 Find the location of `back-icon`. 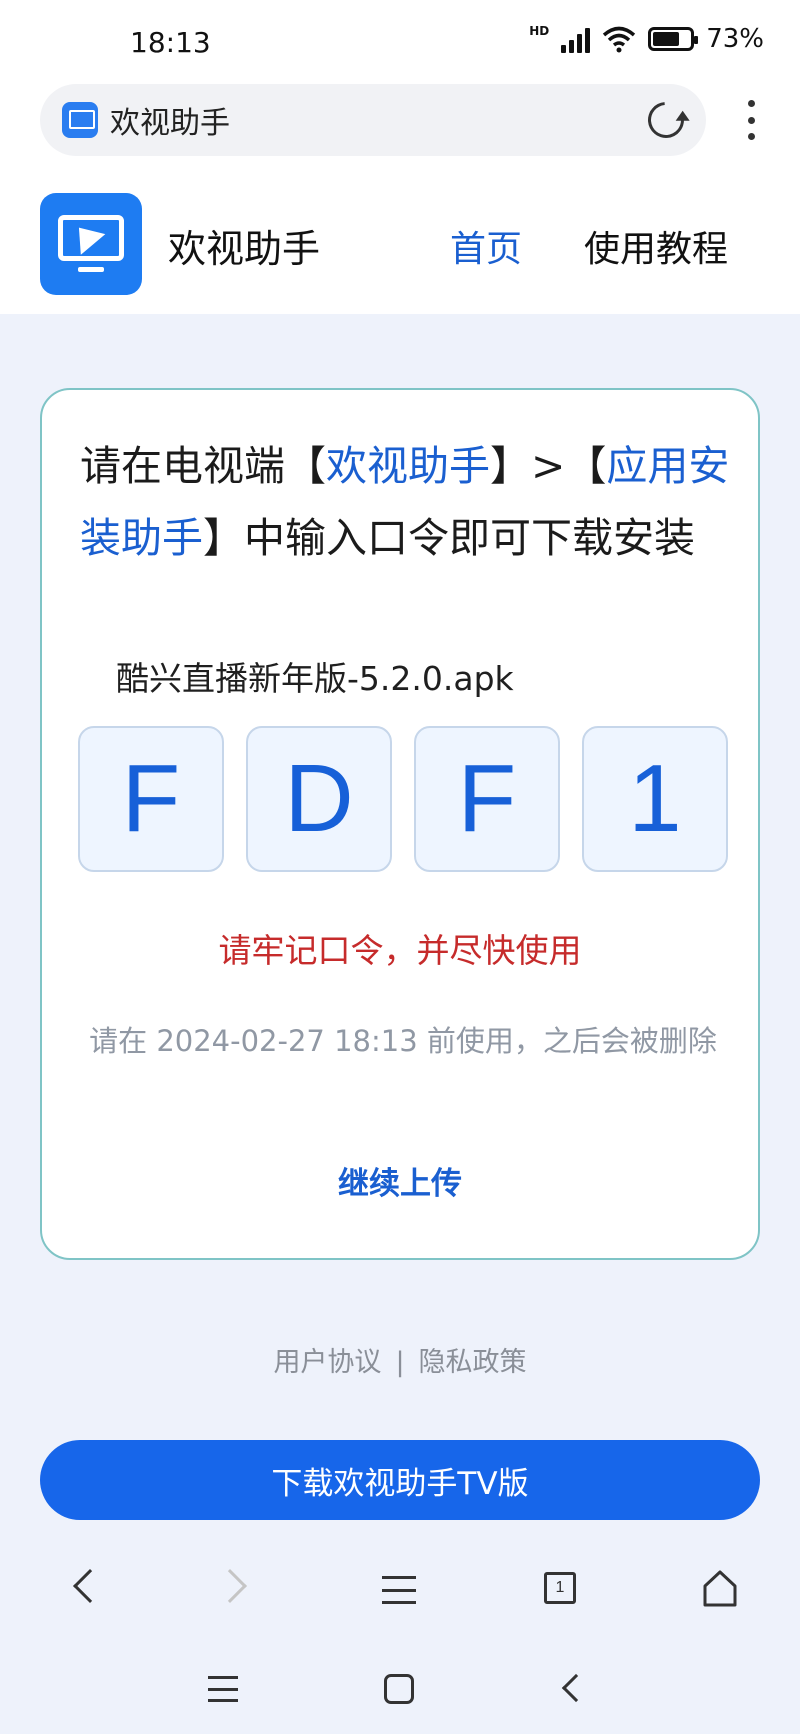

back-icon is located at coordinates (84, 1590).